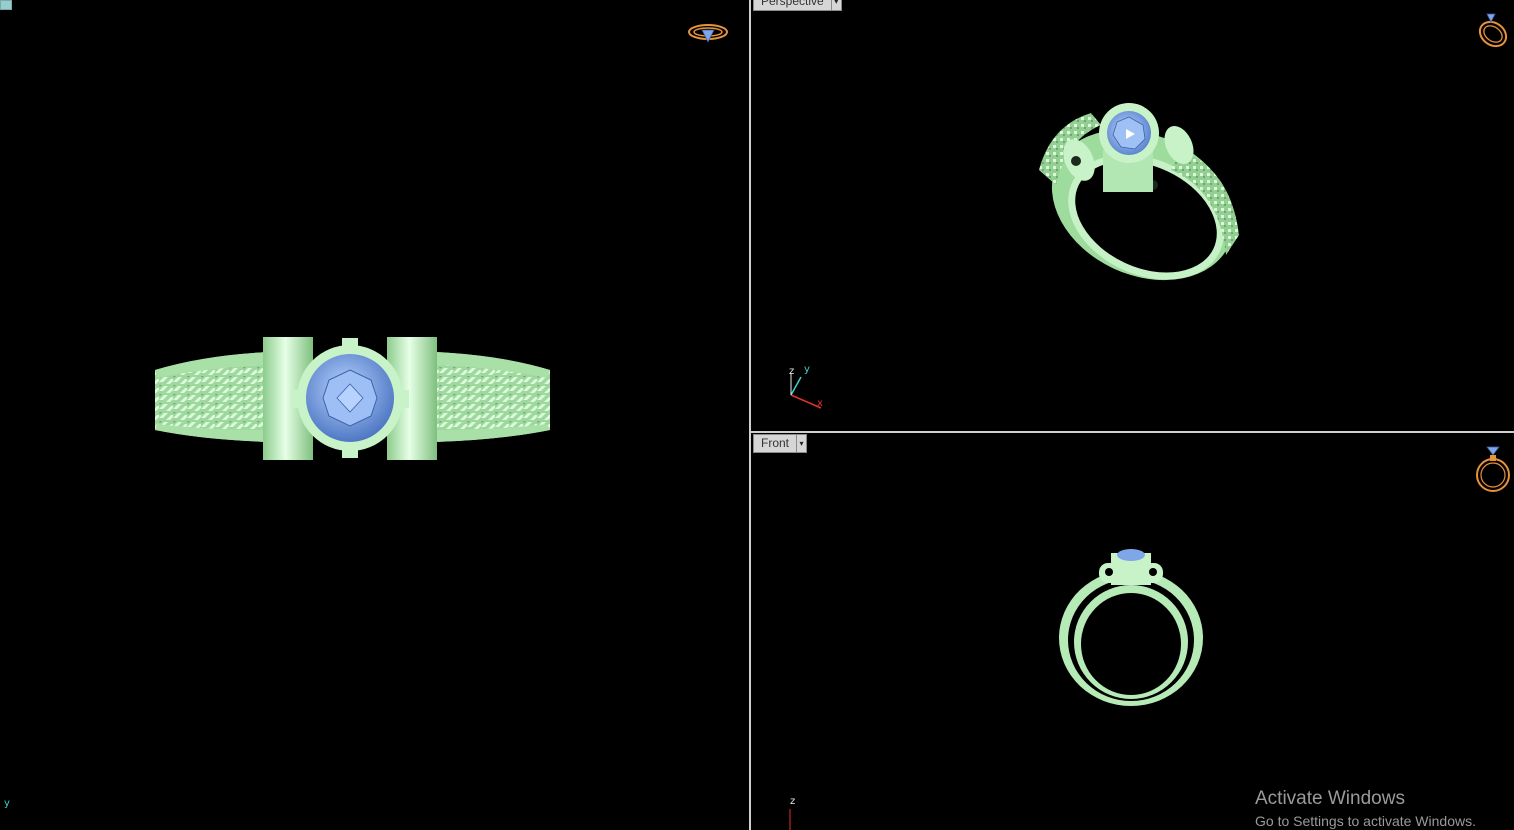 The width and height of the screenshot is (1514, 830). What do you see at coordinates (790, 819) in the screenshot?
I see `front-axis-z-line` at bounding box center [790, 819].